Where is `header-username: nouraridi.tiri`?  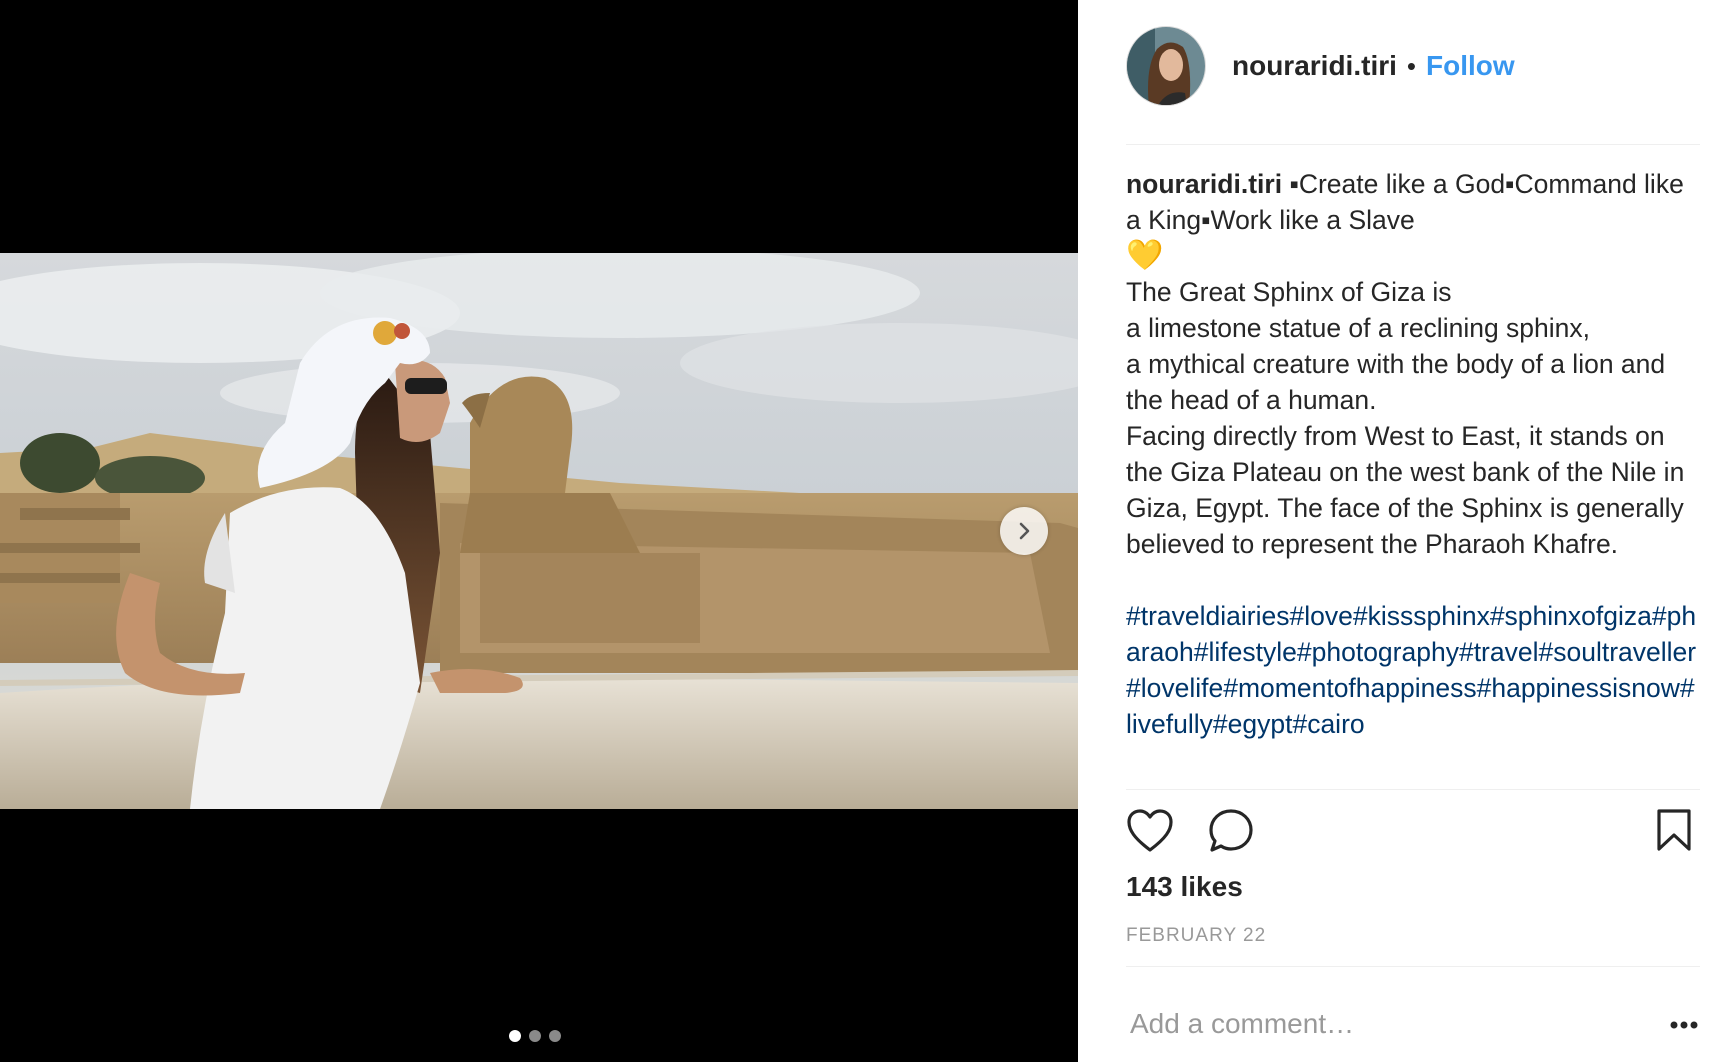
header-username: nouraridi.tiri is located at coordinates (1314, 66).